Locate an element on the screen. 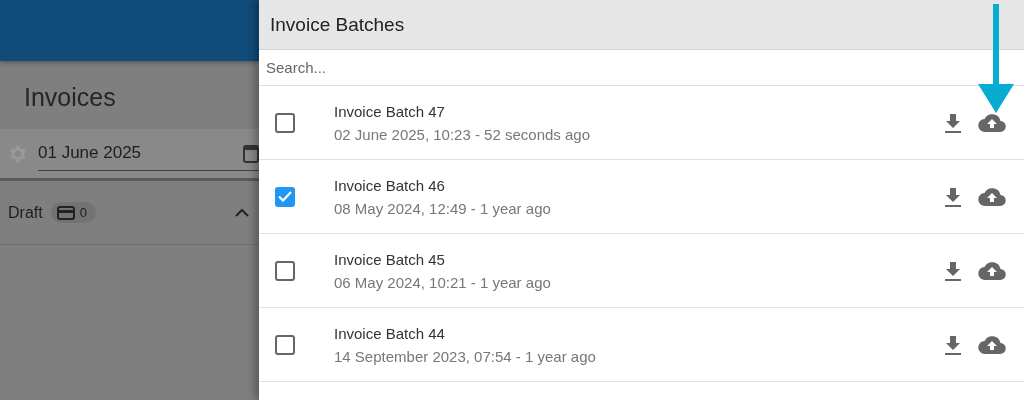  batch-name: Invoice Batch 45 is located at coordinates (390, 259).